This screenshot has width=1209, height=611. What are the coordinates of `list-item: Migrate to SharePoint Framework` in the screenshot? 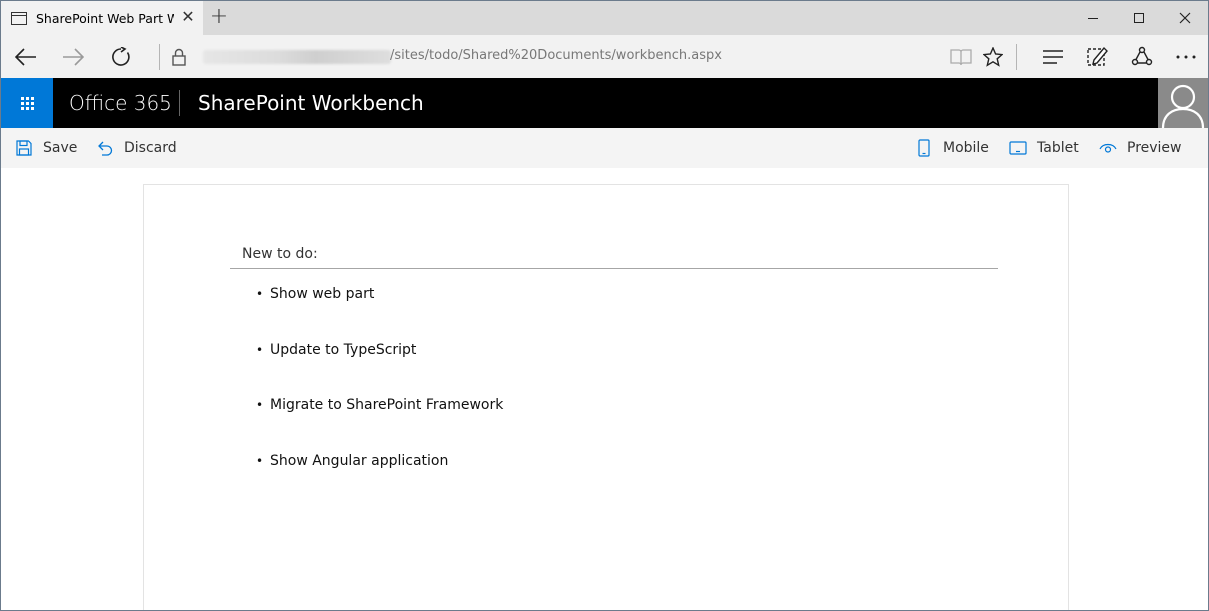 It's located at (379, 424).